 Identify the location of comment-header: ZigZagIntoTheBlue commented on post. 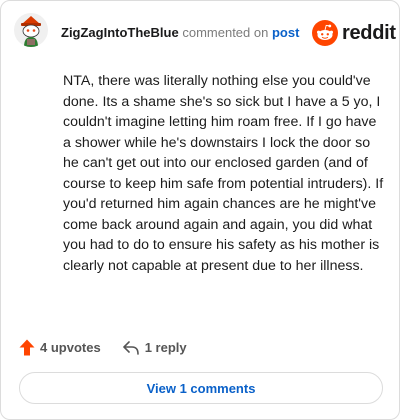
(180, 32).